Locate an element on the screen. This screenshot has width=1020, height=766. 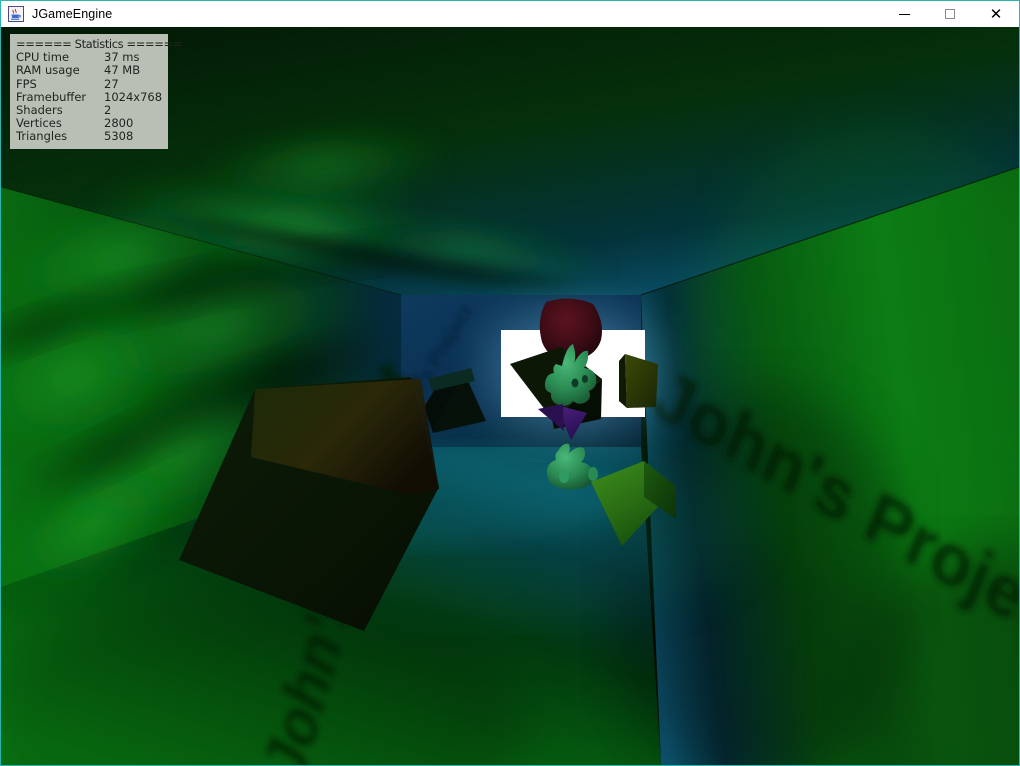
close-icon: ✕ is located at coordinates (996, 14).